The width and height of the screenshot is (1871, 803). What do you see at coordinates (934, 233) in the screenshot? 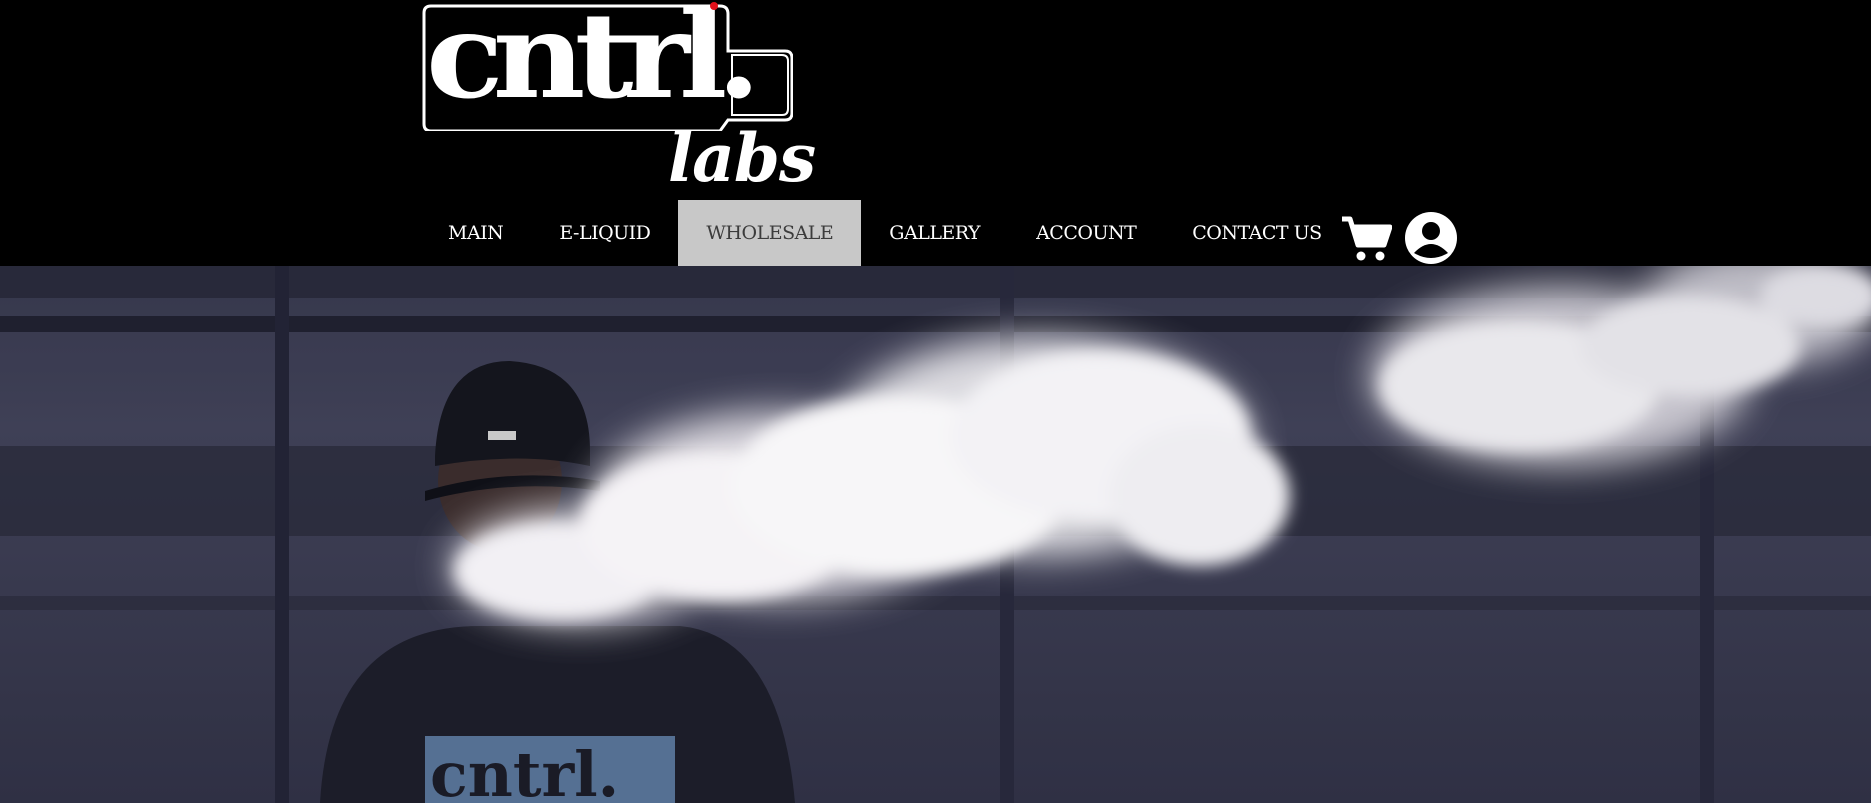
I see `nav-item-gallery: GALLERY` at bounding box center [934, 233].